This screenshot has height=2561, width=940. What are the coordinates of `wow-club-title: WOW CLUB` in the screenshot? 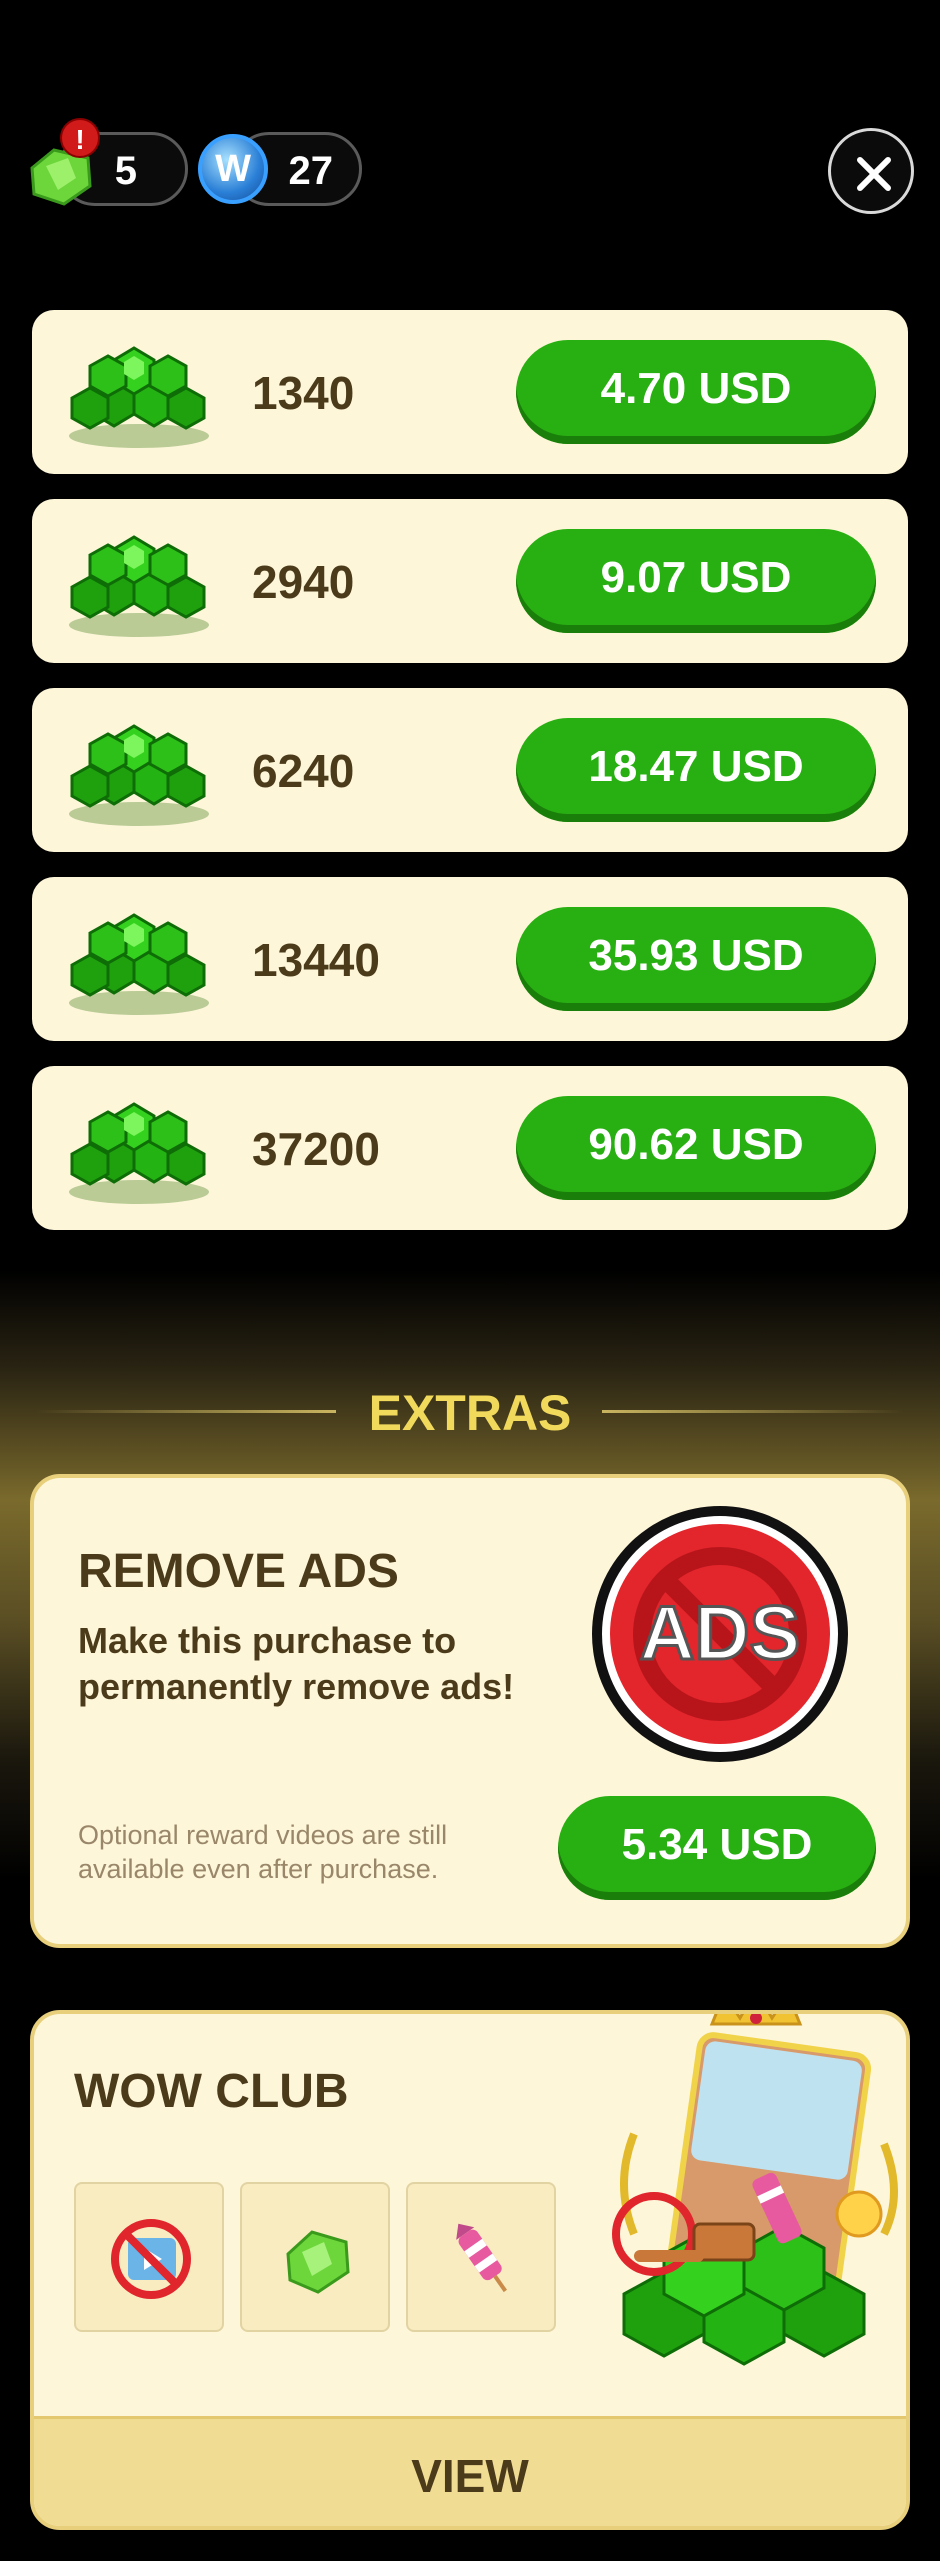 It's located at (211, 2091).